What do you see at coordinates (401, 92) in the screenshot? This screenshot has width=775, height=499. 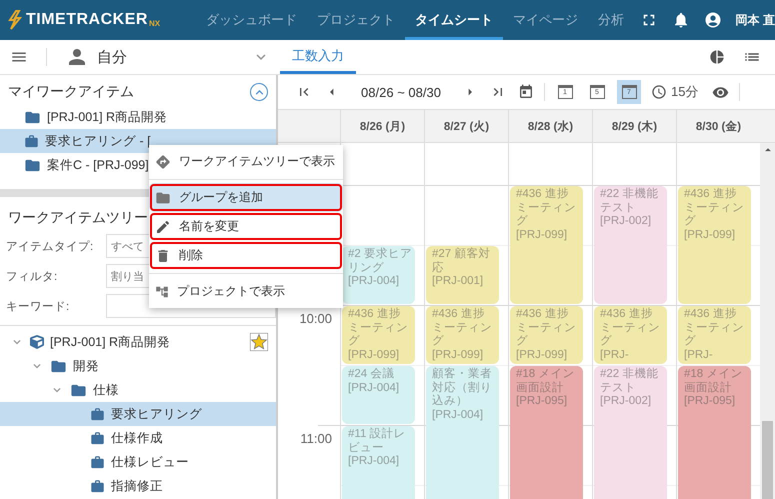 I see `date-range: 08/26 ~ 08/30` at bounding box center [401, 92].